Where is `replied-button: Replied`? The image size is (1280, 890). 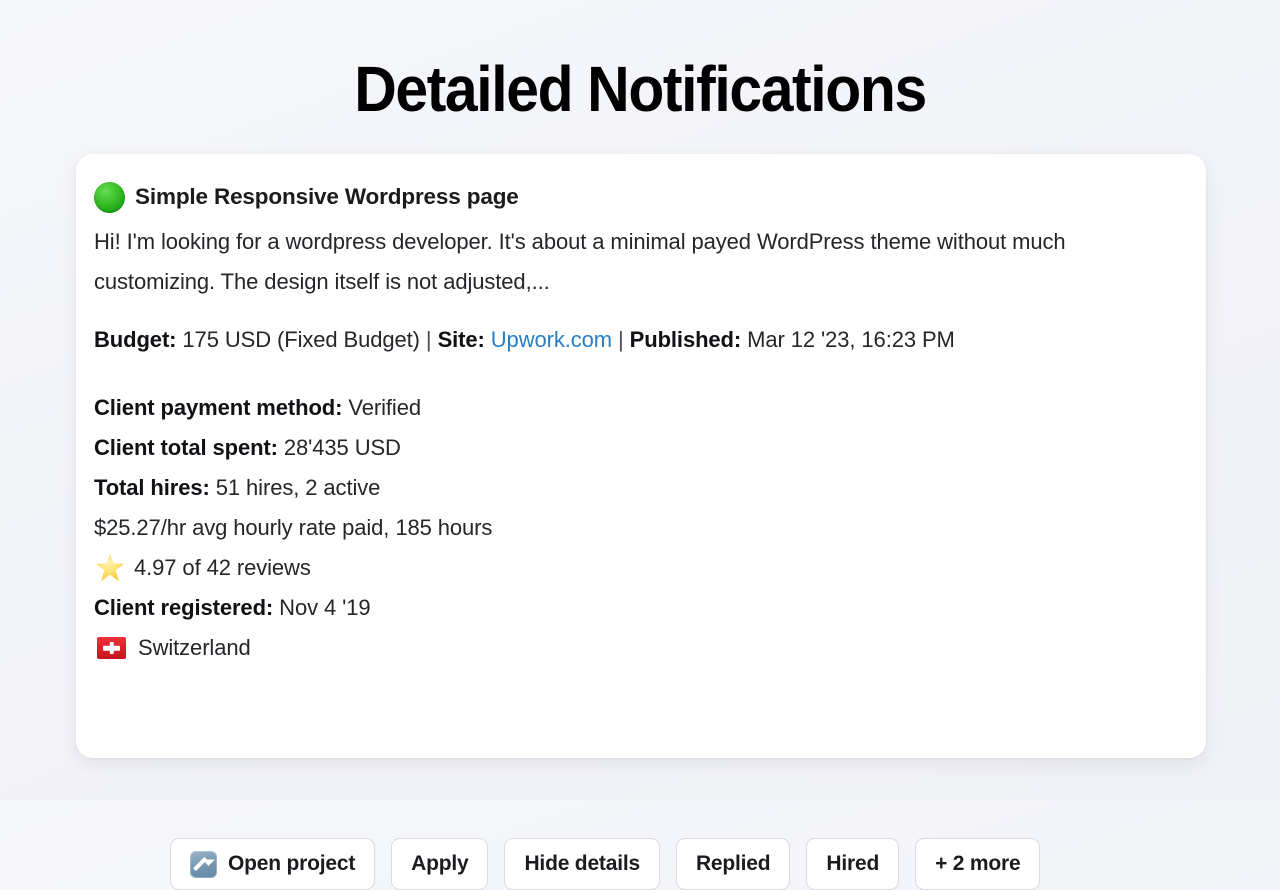 replied-button: Replied is located at coordinates (733, 864).